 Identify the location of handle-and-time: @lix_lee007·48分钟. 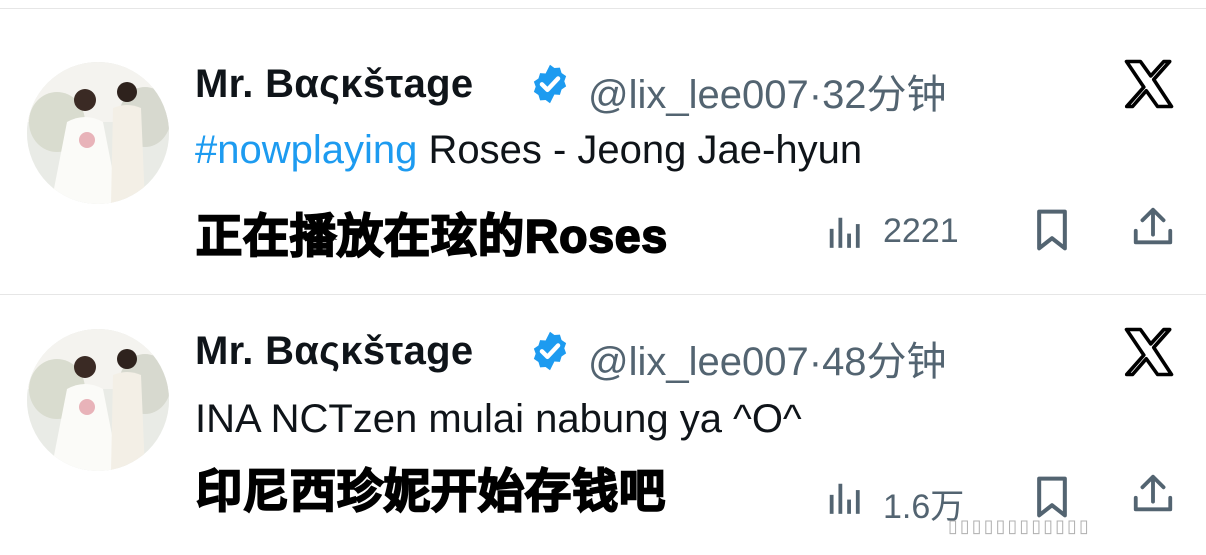
(767, 358).